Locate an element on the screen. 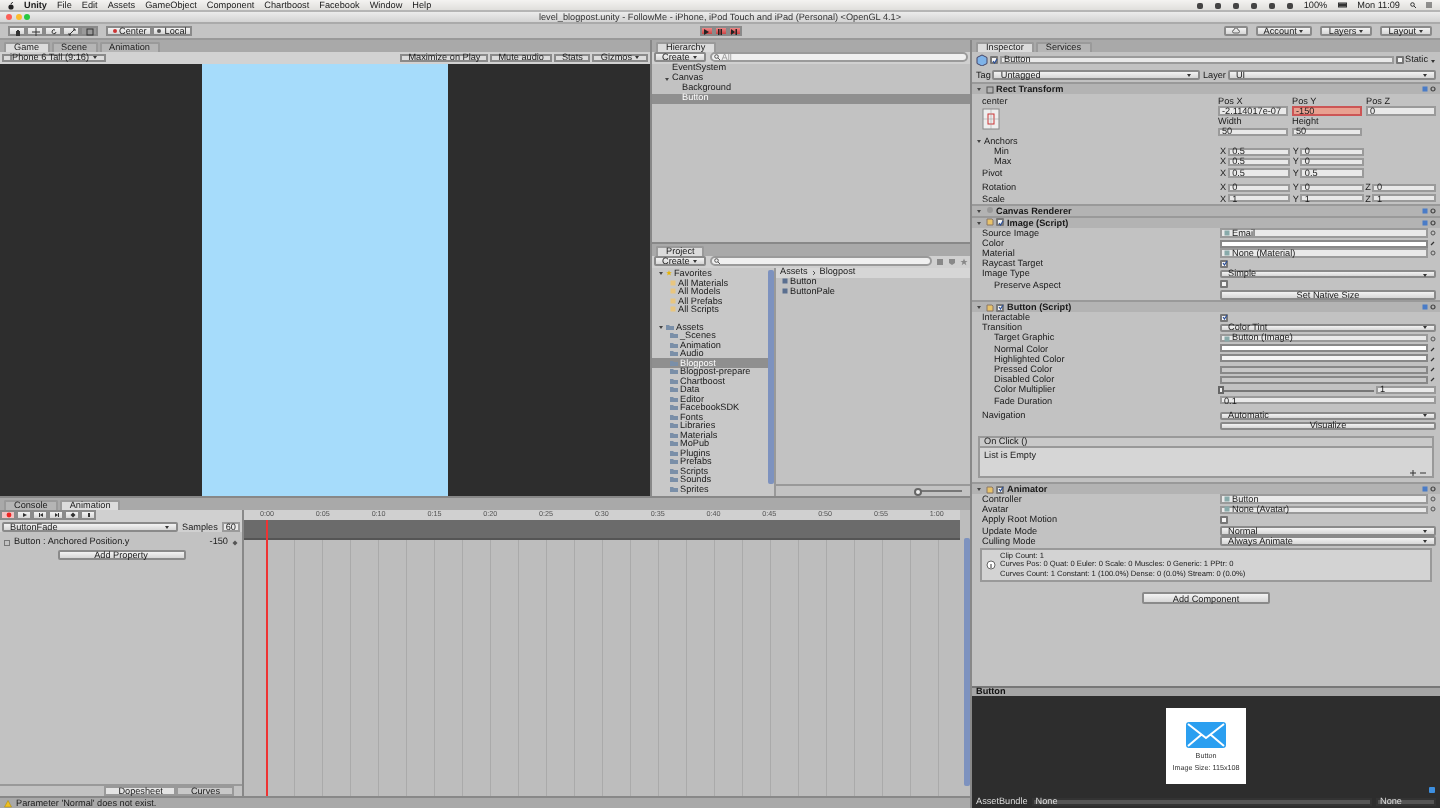  cloud-button is located at coordinates (1235, 31).